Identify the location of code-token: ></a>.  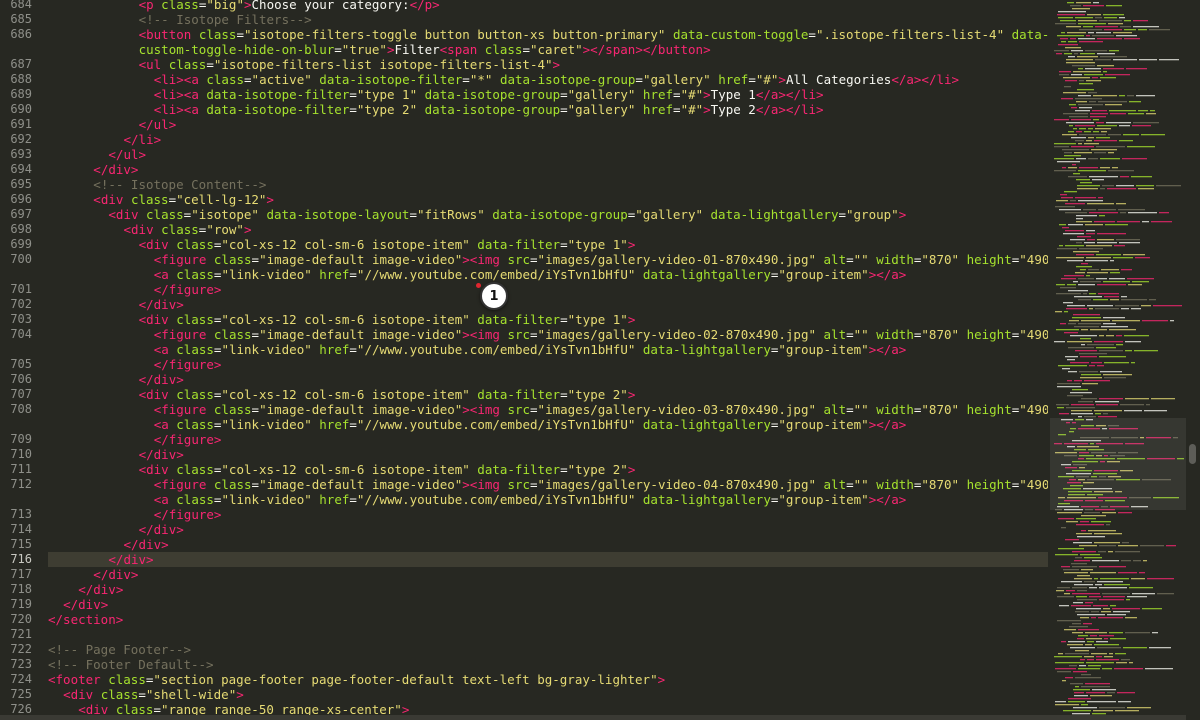
(887, 499).